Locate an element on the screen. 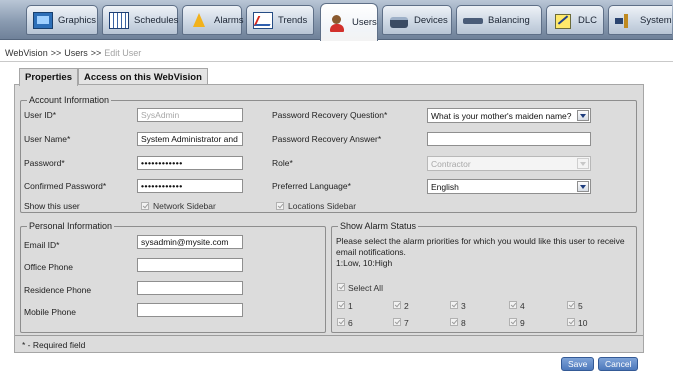  recovery-answer-label: Password Recovery Answer* is located at coordinates (327, 139).